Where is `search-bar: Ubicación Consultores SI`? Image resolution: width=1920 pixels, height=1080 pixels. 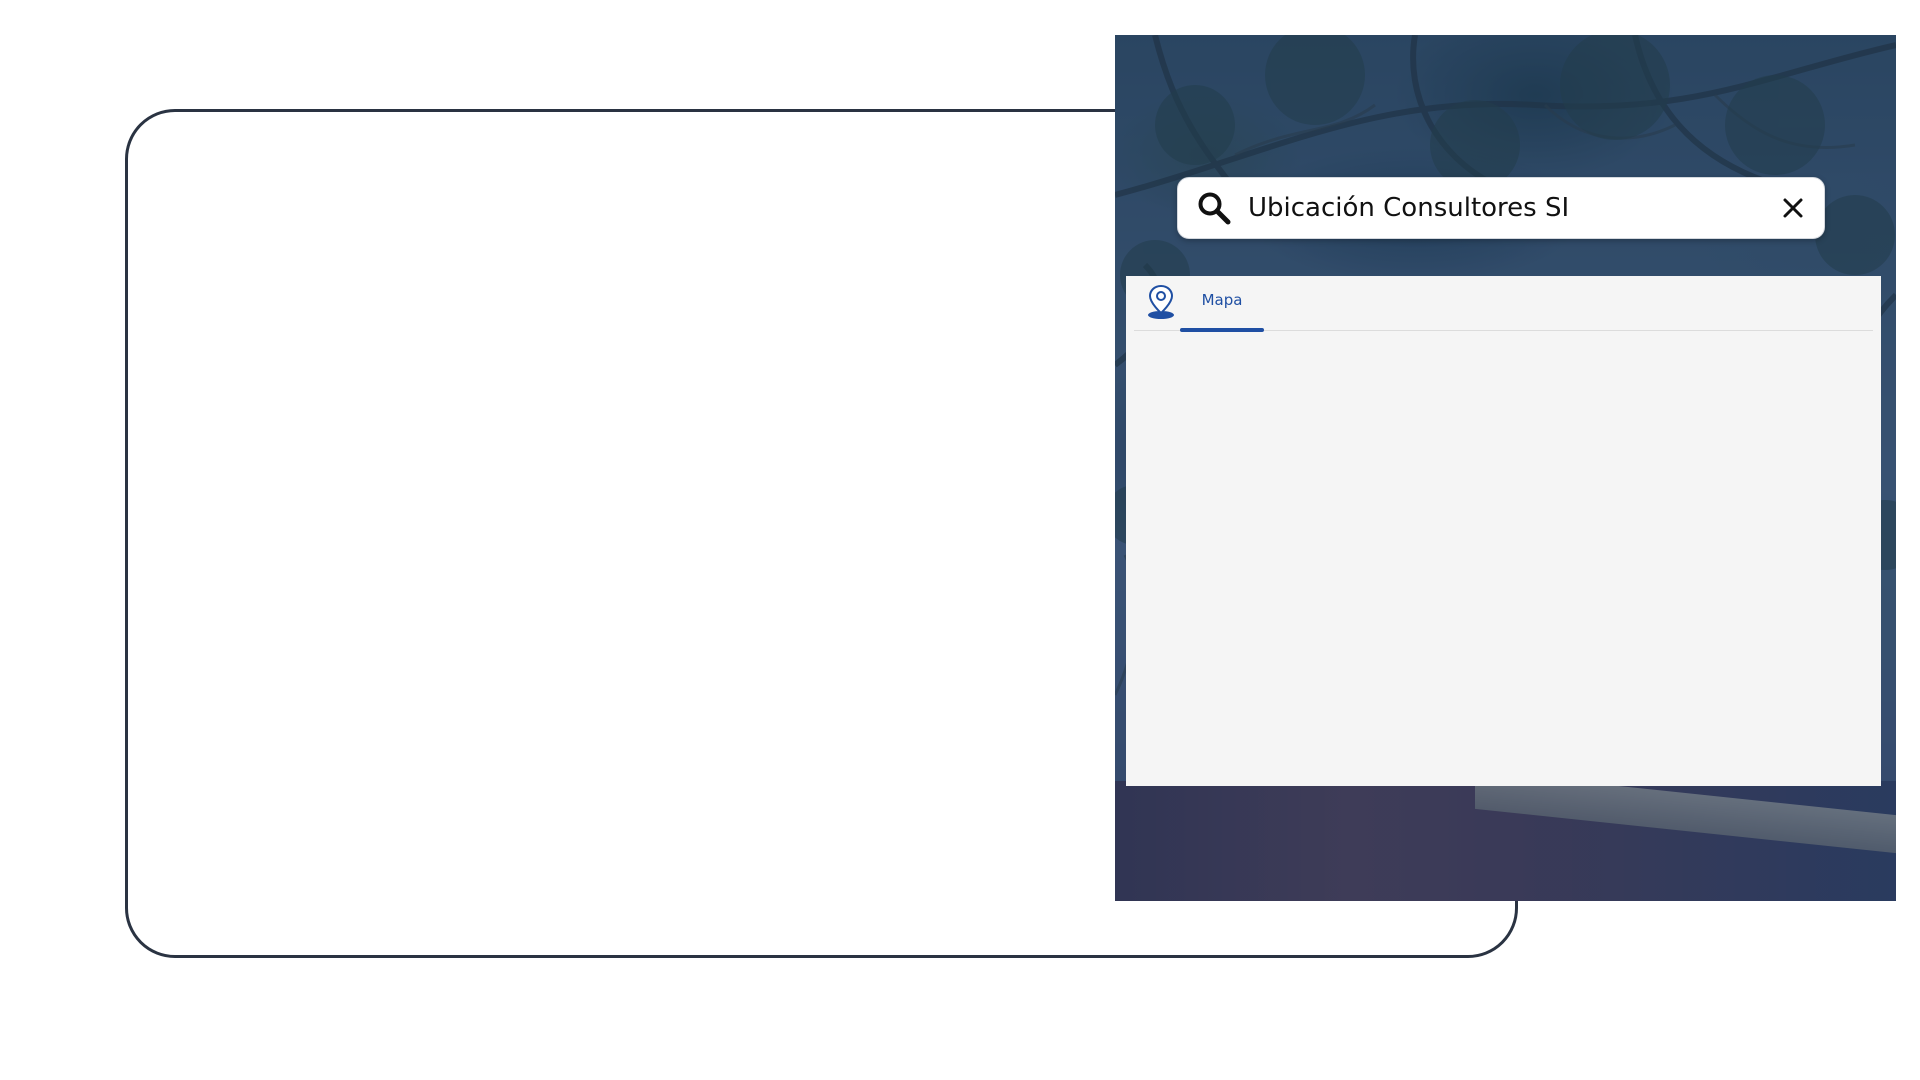 search-bar: Ubicación Consultores SI is located at coordinates (1501, 208).